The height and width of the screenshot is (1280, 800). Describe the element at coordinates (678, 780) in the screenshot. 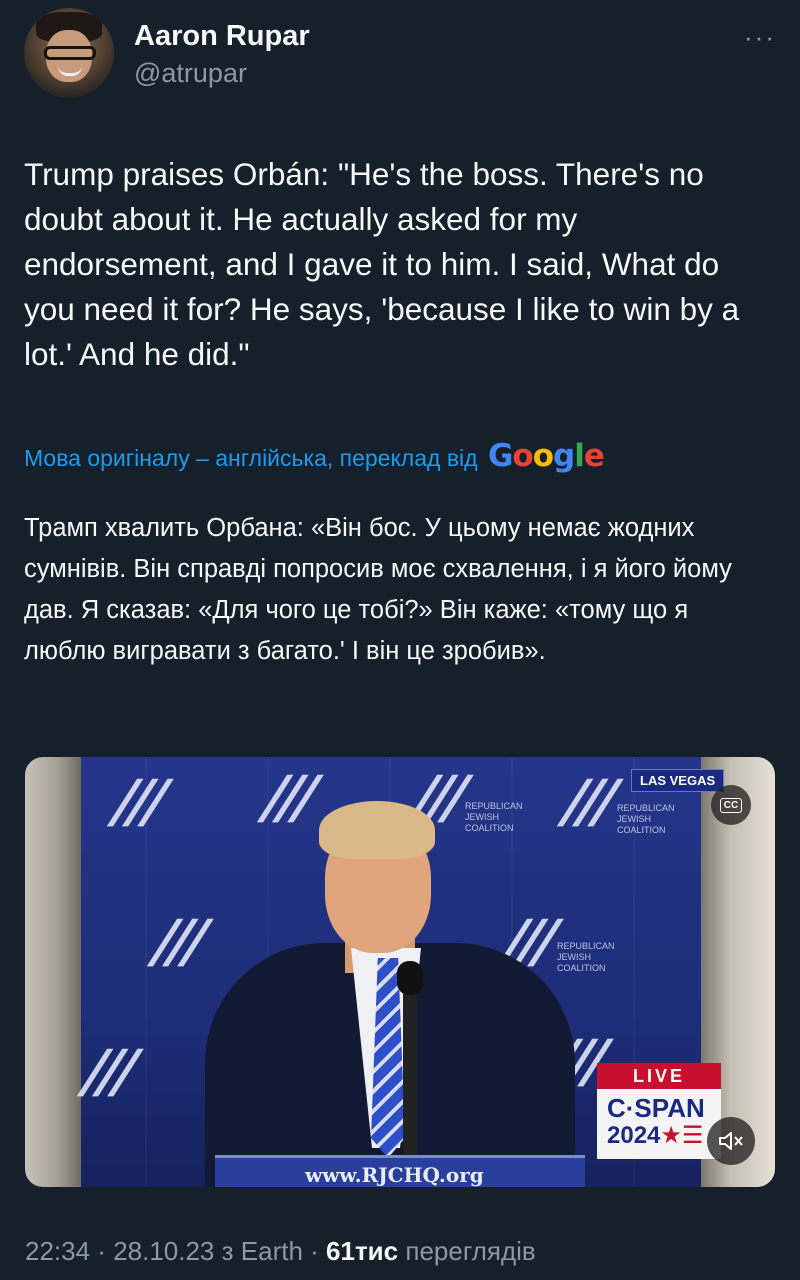

I see `location-badge: LAS VEGAS` at that location.